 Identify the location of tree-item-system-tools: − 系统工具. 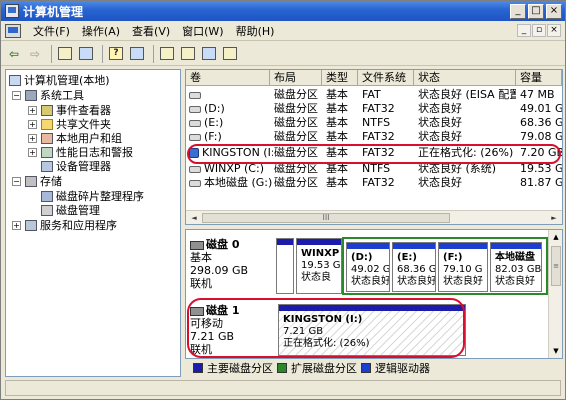
(48, 95).